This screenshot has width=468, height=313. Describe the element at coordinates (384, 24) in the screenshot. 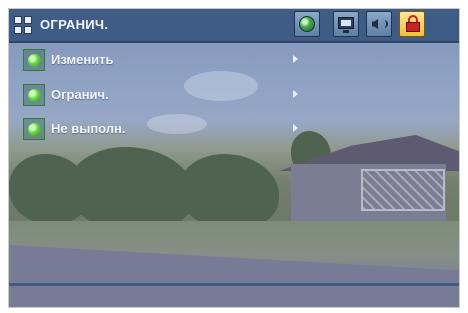

I see `sound-wave-icon` at that location.